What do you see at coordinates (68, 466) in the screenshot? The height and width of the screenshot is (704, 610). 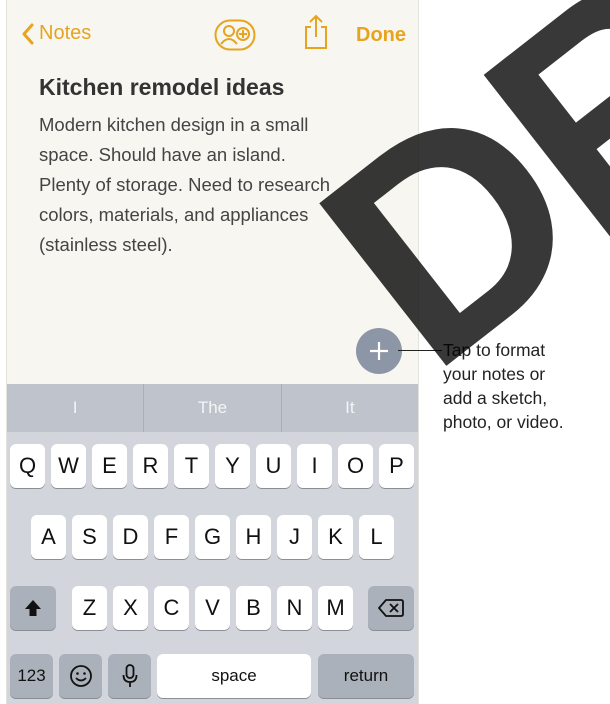 I see `key-w: W` at bounding box center [68, 466].